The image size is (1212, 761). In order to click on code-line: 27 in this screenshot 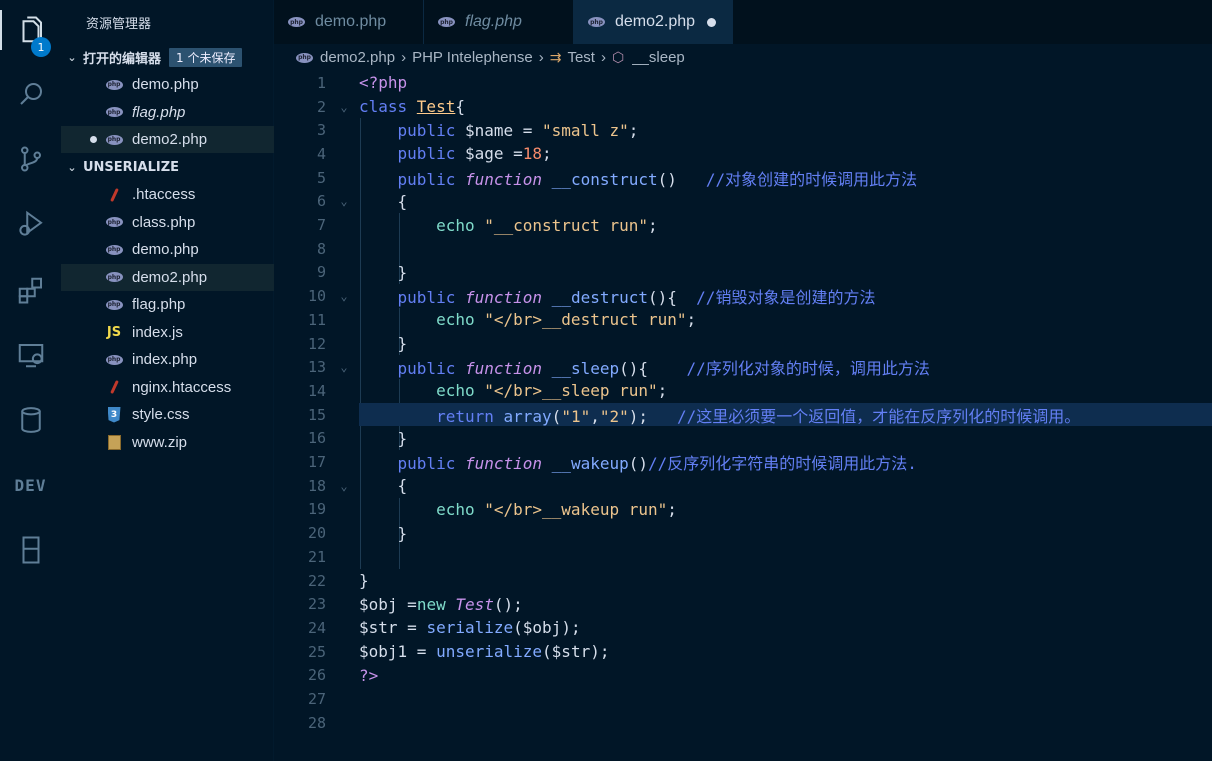, I will do `click(743, 699)`.